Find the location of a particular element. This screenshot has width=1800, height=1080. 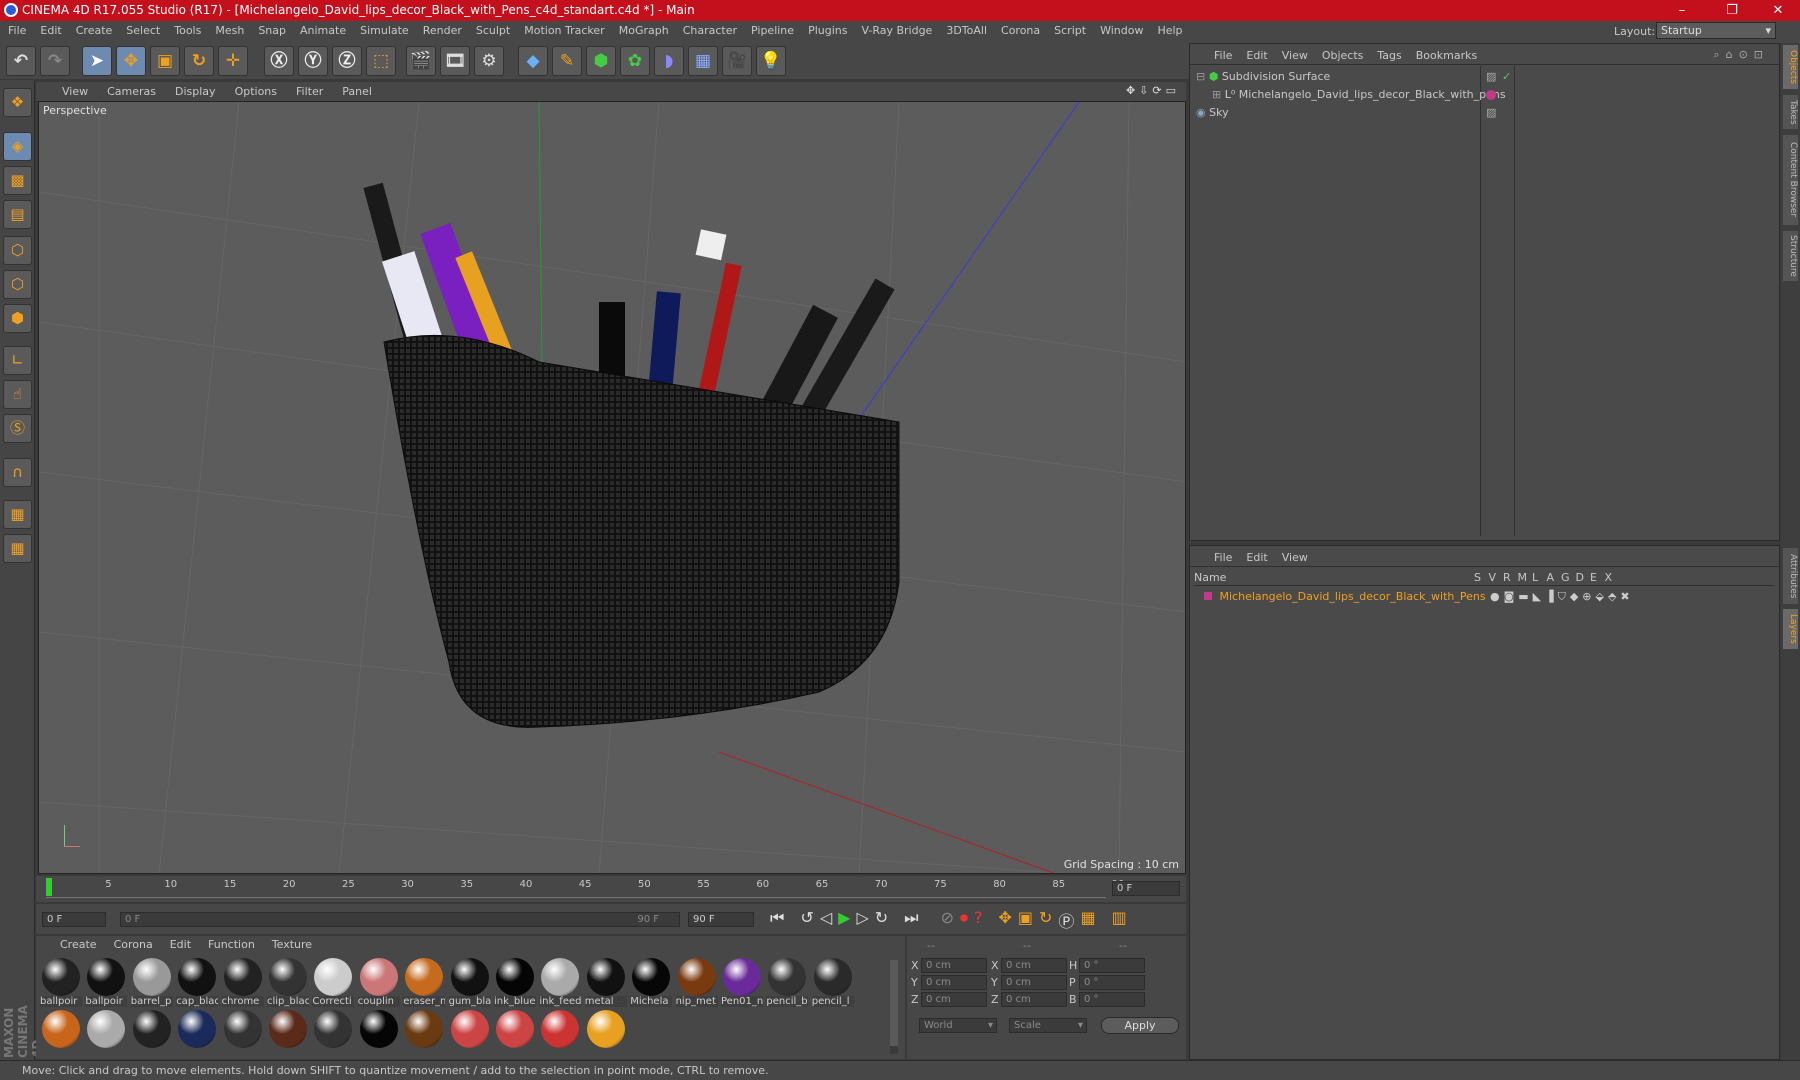

menu-corona: Corona is located at coordinates (1020, 30).